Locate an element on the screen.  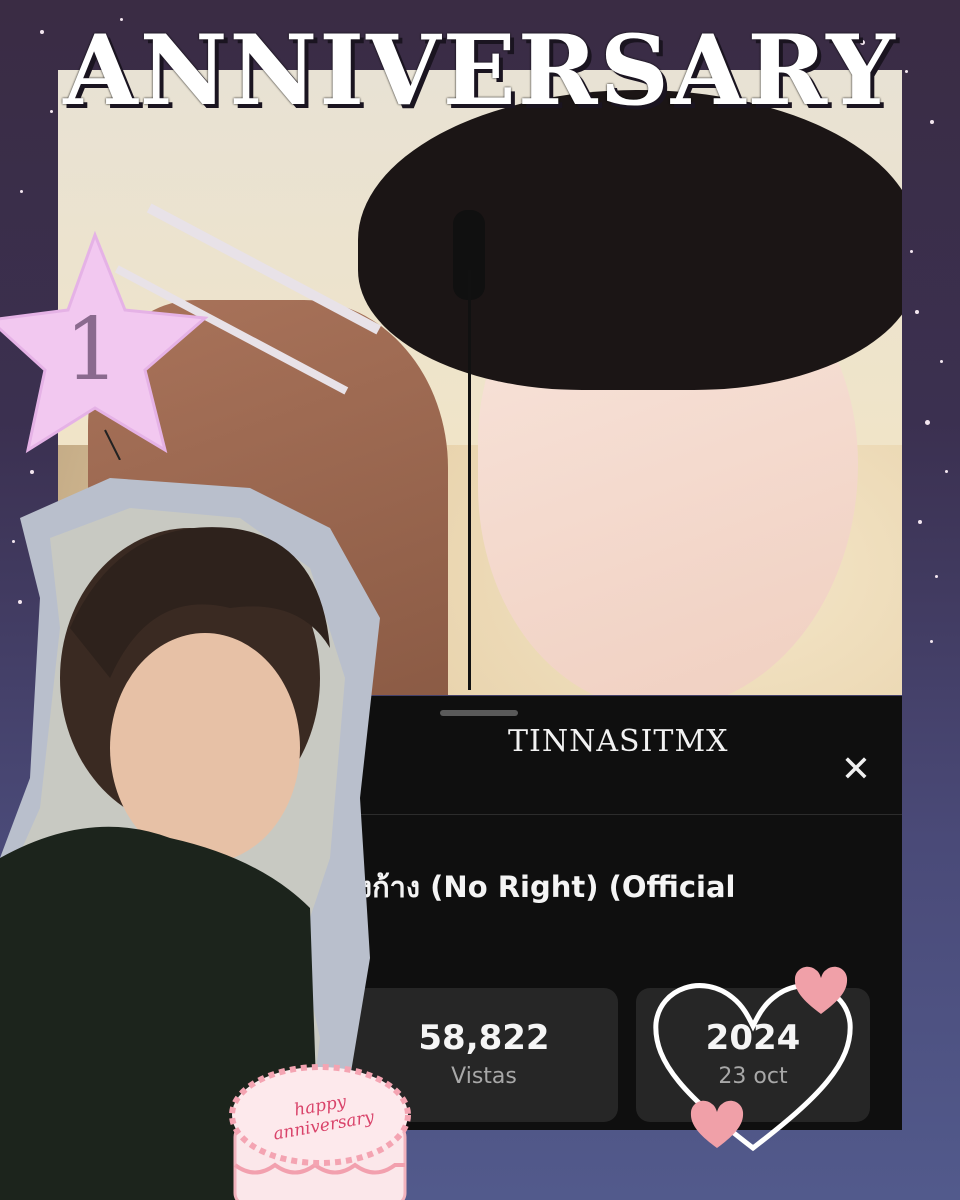
anniversary-title: ANNIVERSARY is located at coordinates (480, 70).